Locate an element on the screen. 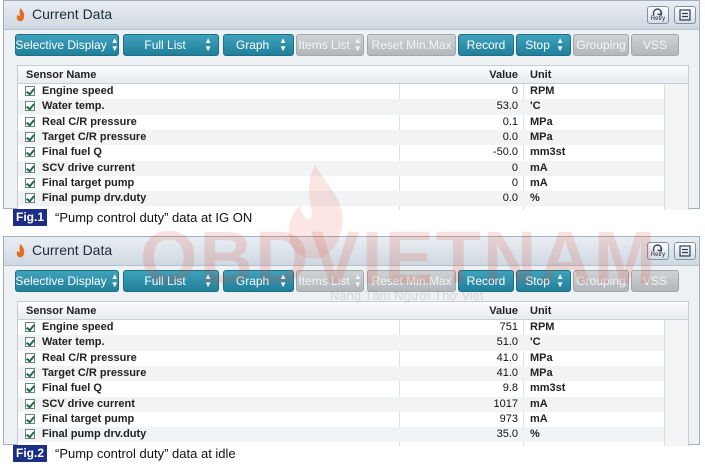 The image size is (705, 468). table-row: Water temp. 53.0 'C is located at coordinates (341, 107).